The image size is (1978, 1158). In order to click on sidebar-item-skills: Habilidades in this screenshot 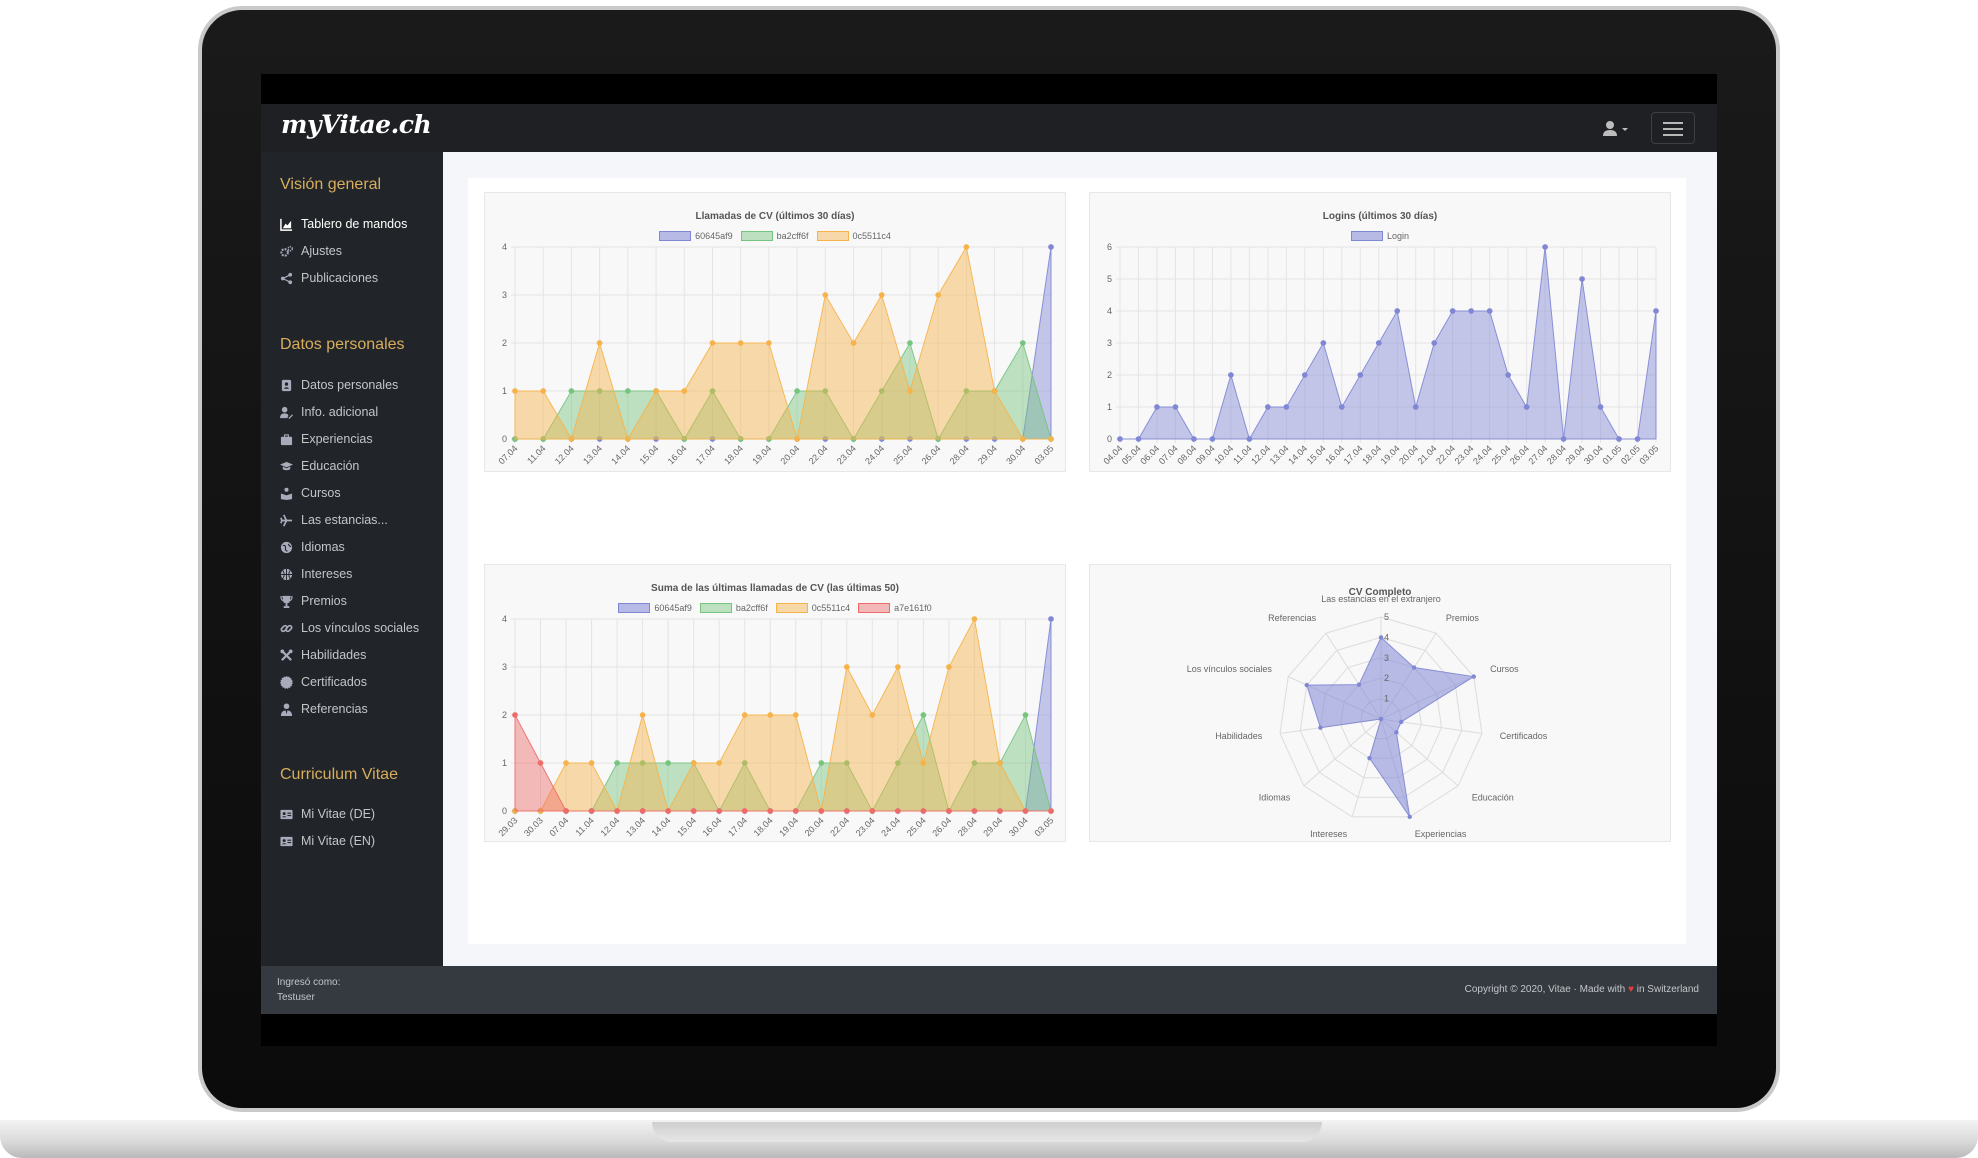, I will do `click(323, 655)`.